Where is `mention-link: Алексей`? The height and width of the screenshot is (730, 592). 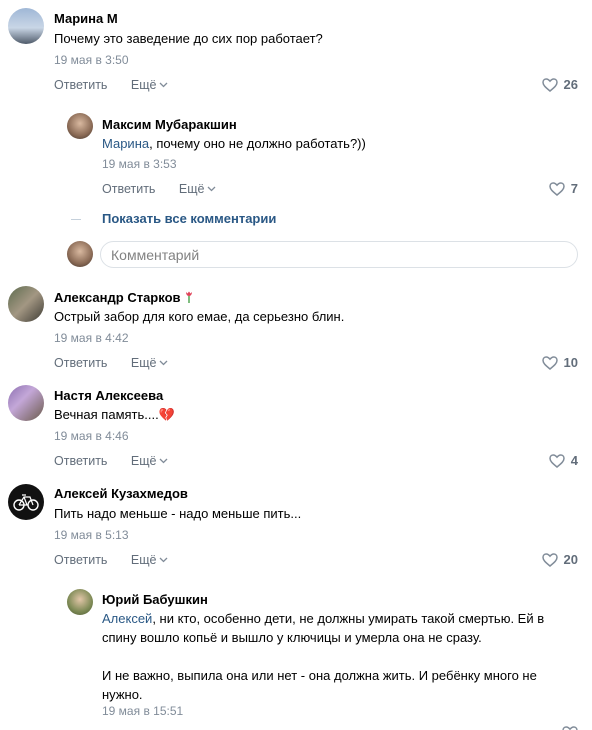
mention-link: Алексей is located at coordinates (127, 618).